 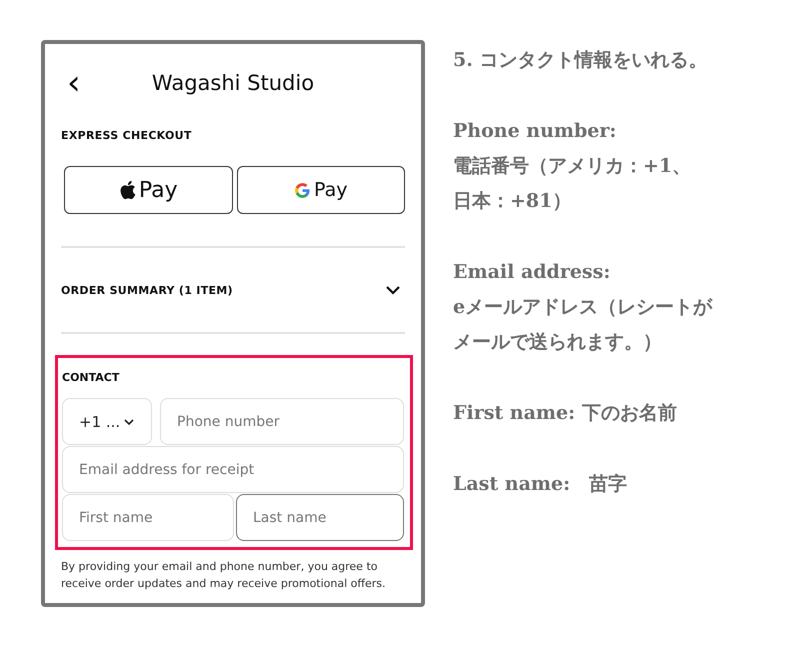 What do you see at coordinates (512, 201) in the screenshot?
I see `note-text: 日本：+81）` at bounding box center [512, 201].